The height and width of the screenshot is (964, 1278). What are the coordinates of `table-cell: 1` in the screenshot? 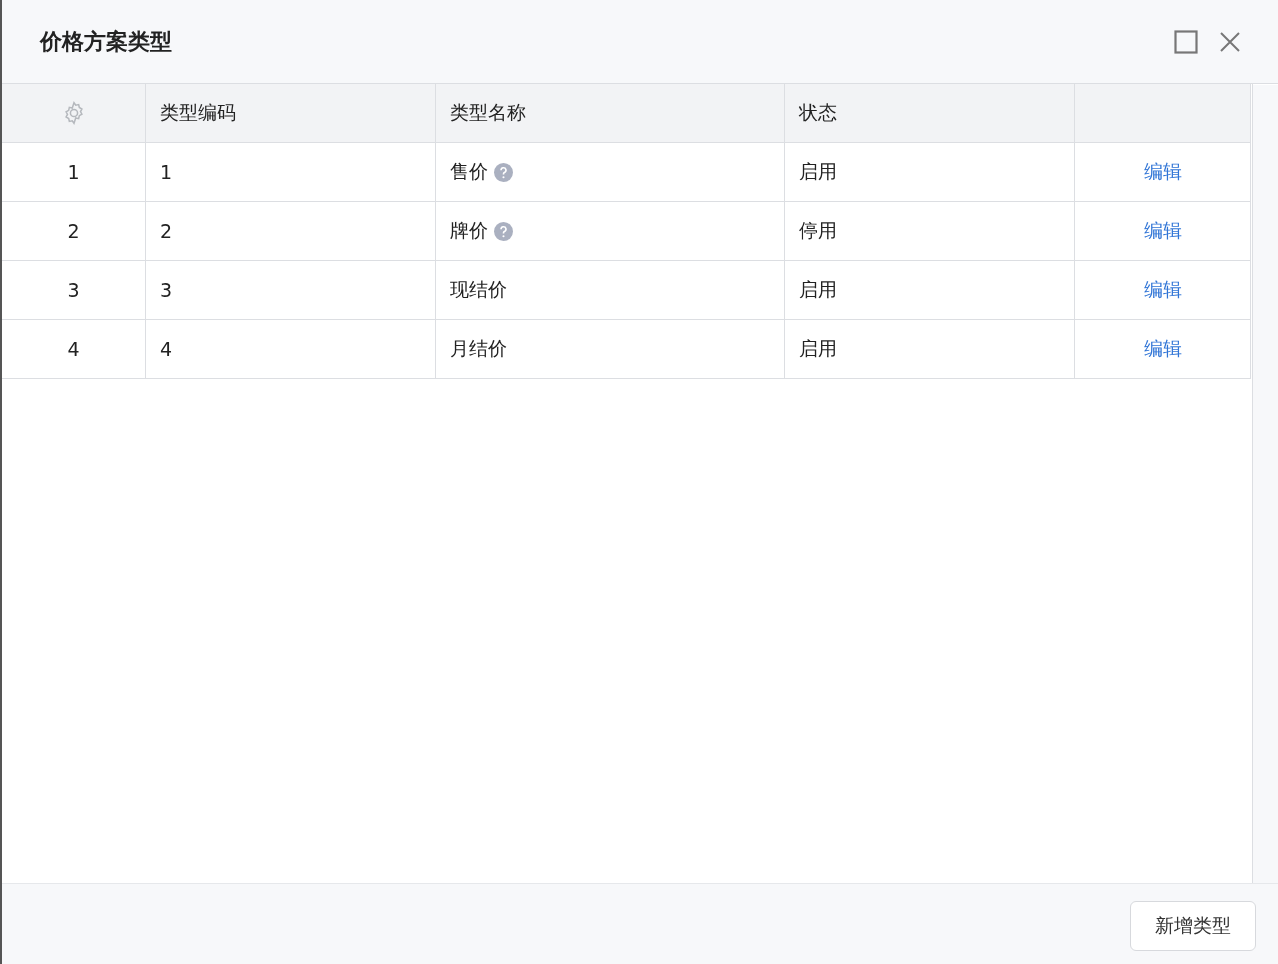 It's located at (291, 172).